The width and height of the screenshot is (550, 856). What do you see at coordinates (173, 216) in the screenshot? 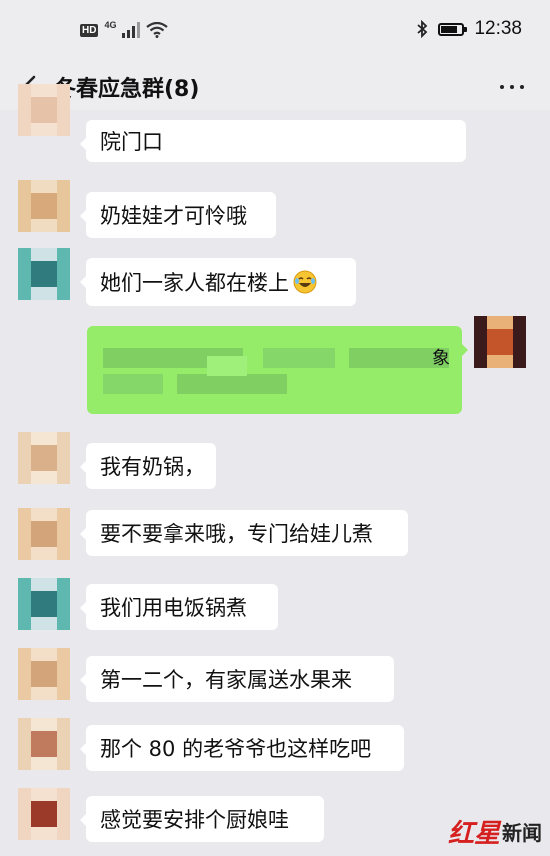
I see `message-text: 奶娃娃才可怜哦` at bounding box center [173, 216].